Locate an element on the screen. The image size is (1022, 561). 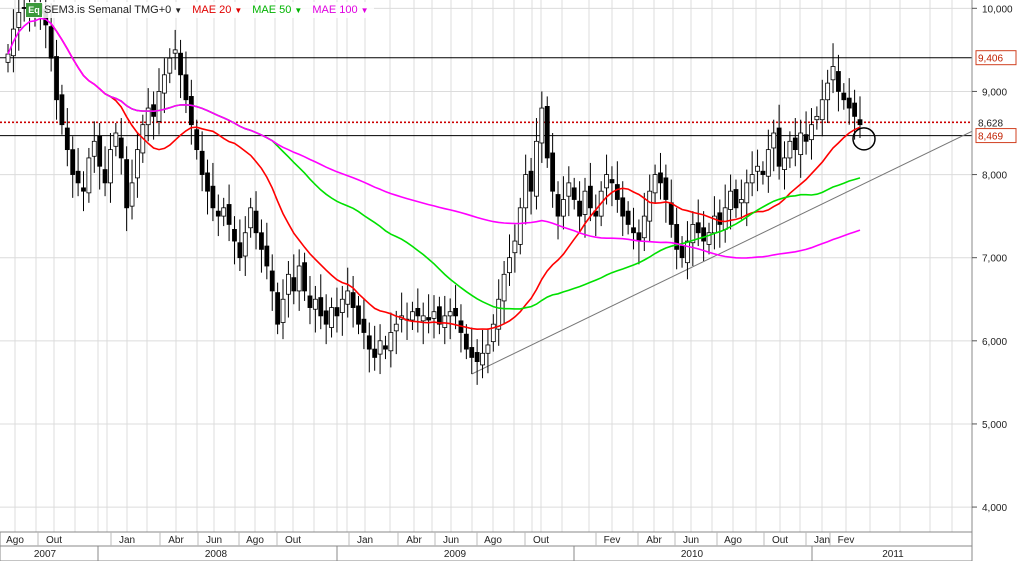
y-tick-label: 8,000 is located at coordinates (994, 176).